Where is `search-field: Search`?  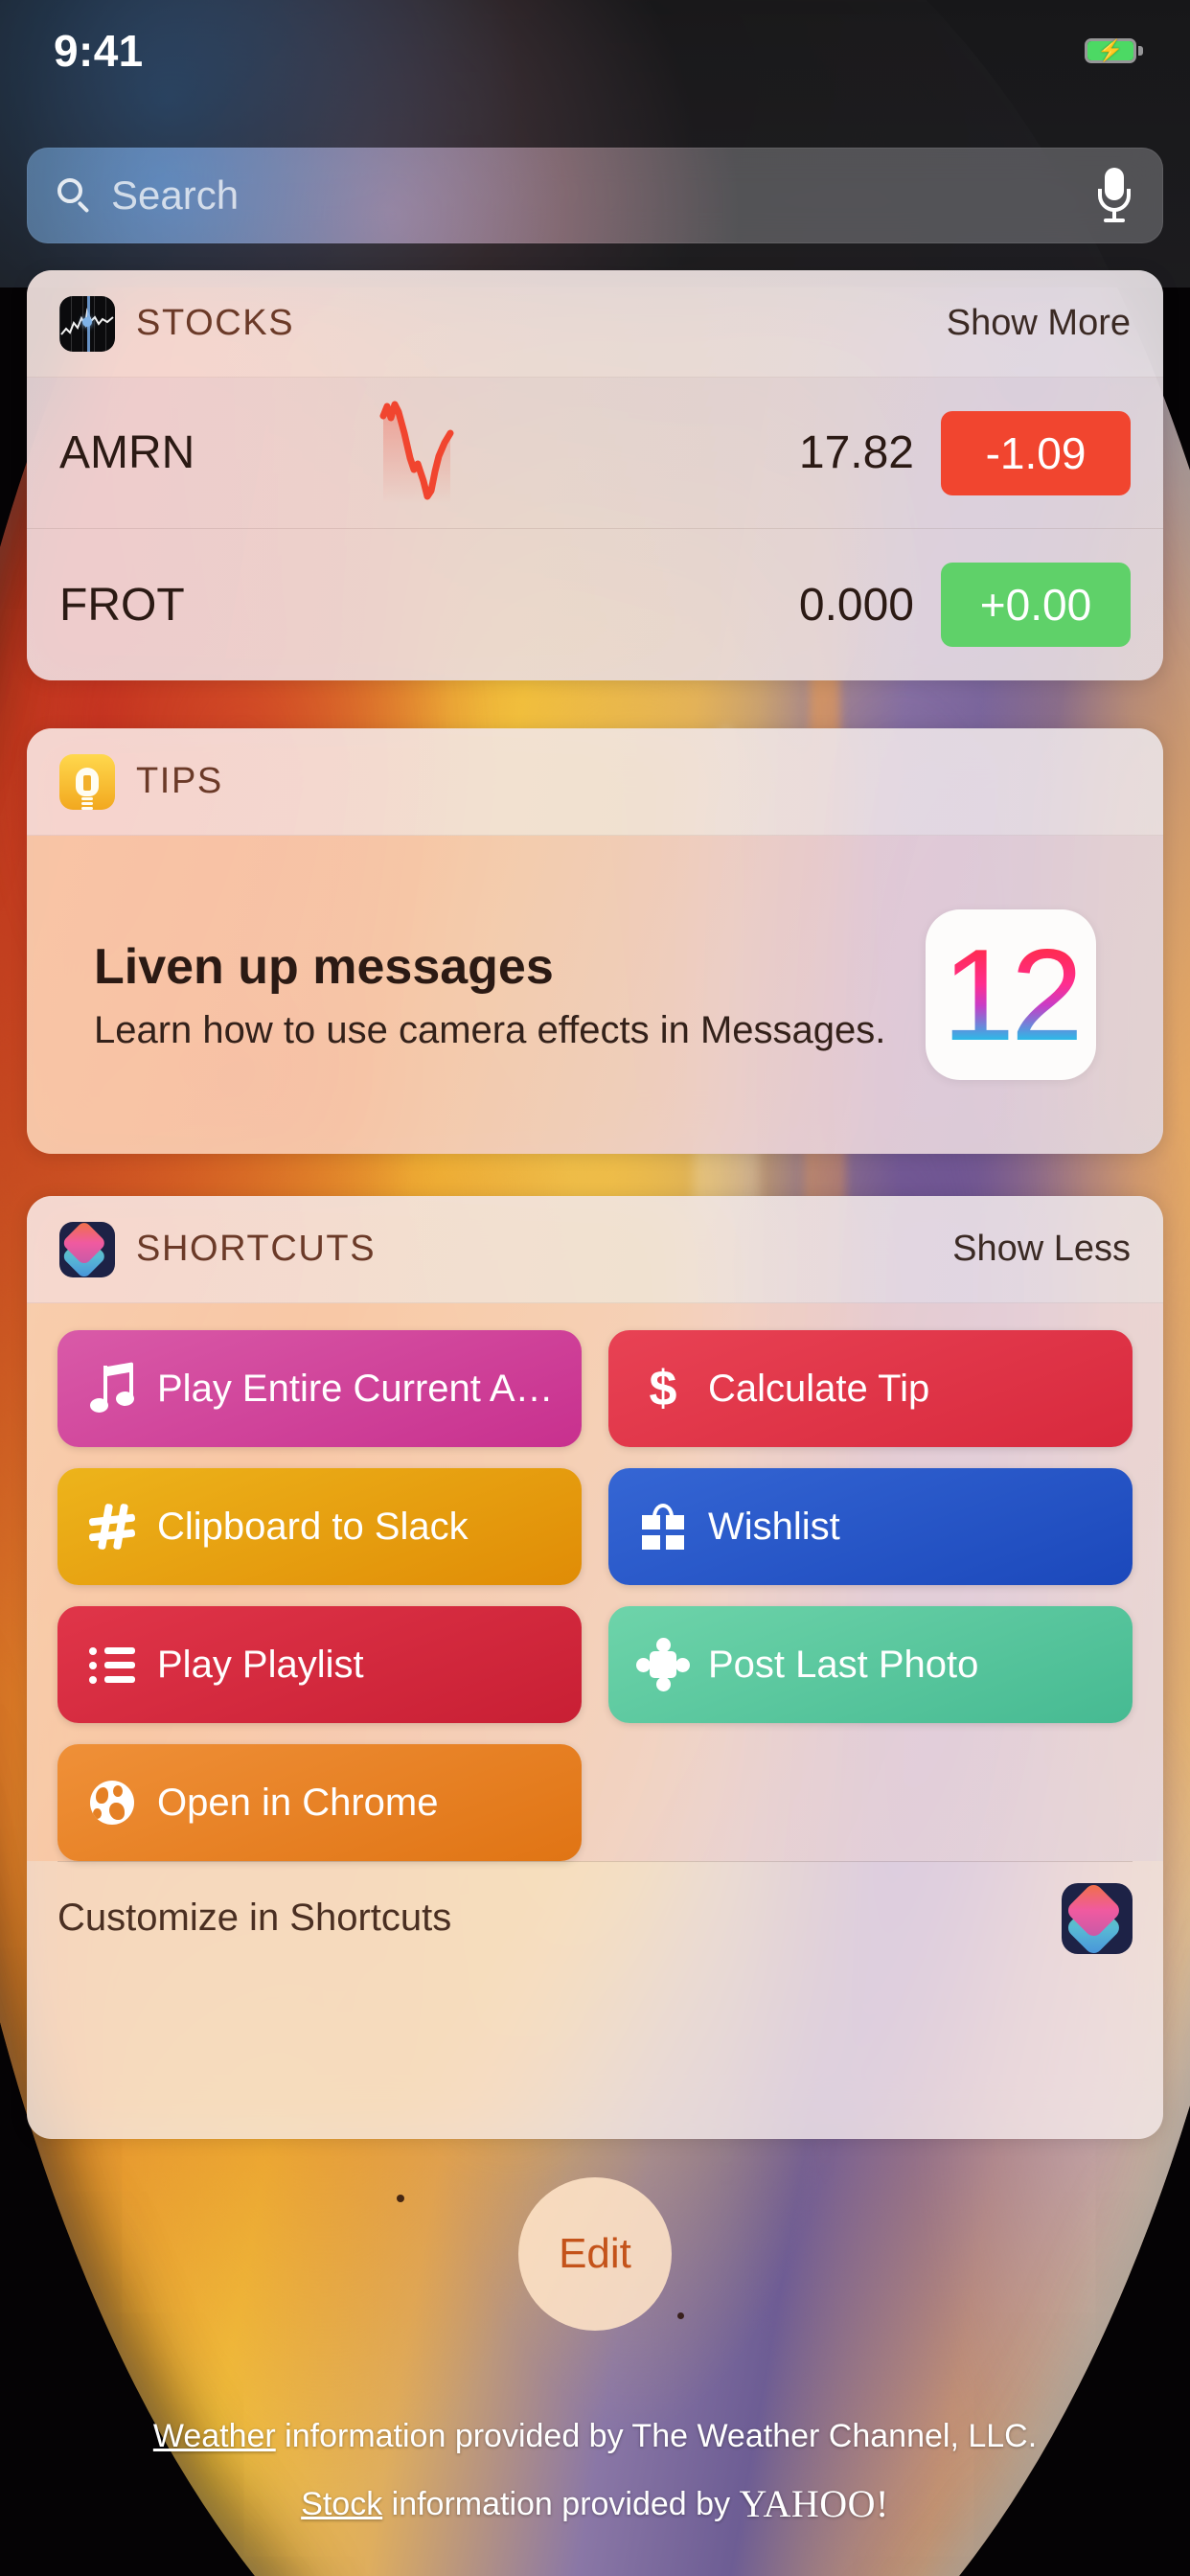 search-field: Search is located at coordinates (595, 195).